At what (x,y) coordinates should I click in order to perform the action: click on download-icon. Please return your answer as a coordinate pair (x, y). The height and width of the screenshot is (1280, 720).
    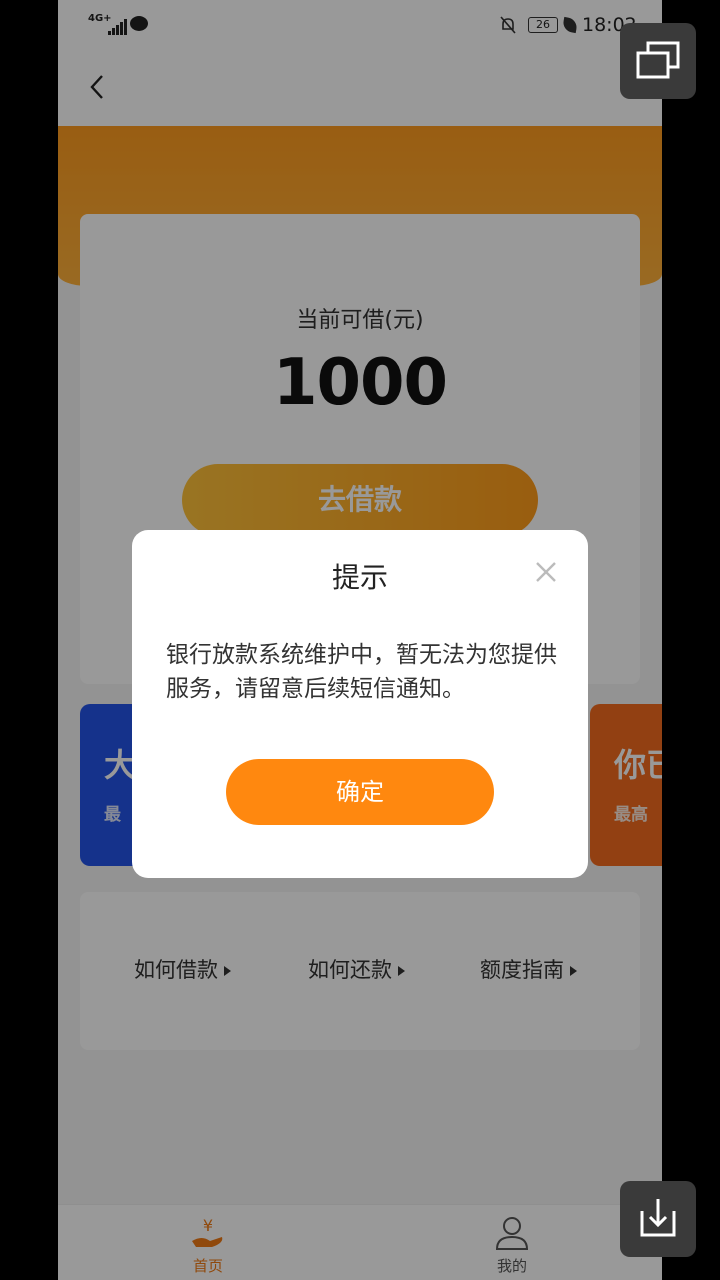
    Looking at the image, I should click on (658, 1218).